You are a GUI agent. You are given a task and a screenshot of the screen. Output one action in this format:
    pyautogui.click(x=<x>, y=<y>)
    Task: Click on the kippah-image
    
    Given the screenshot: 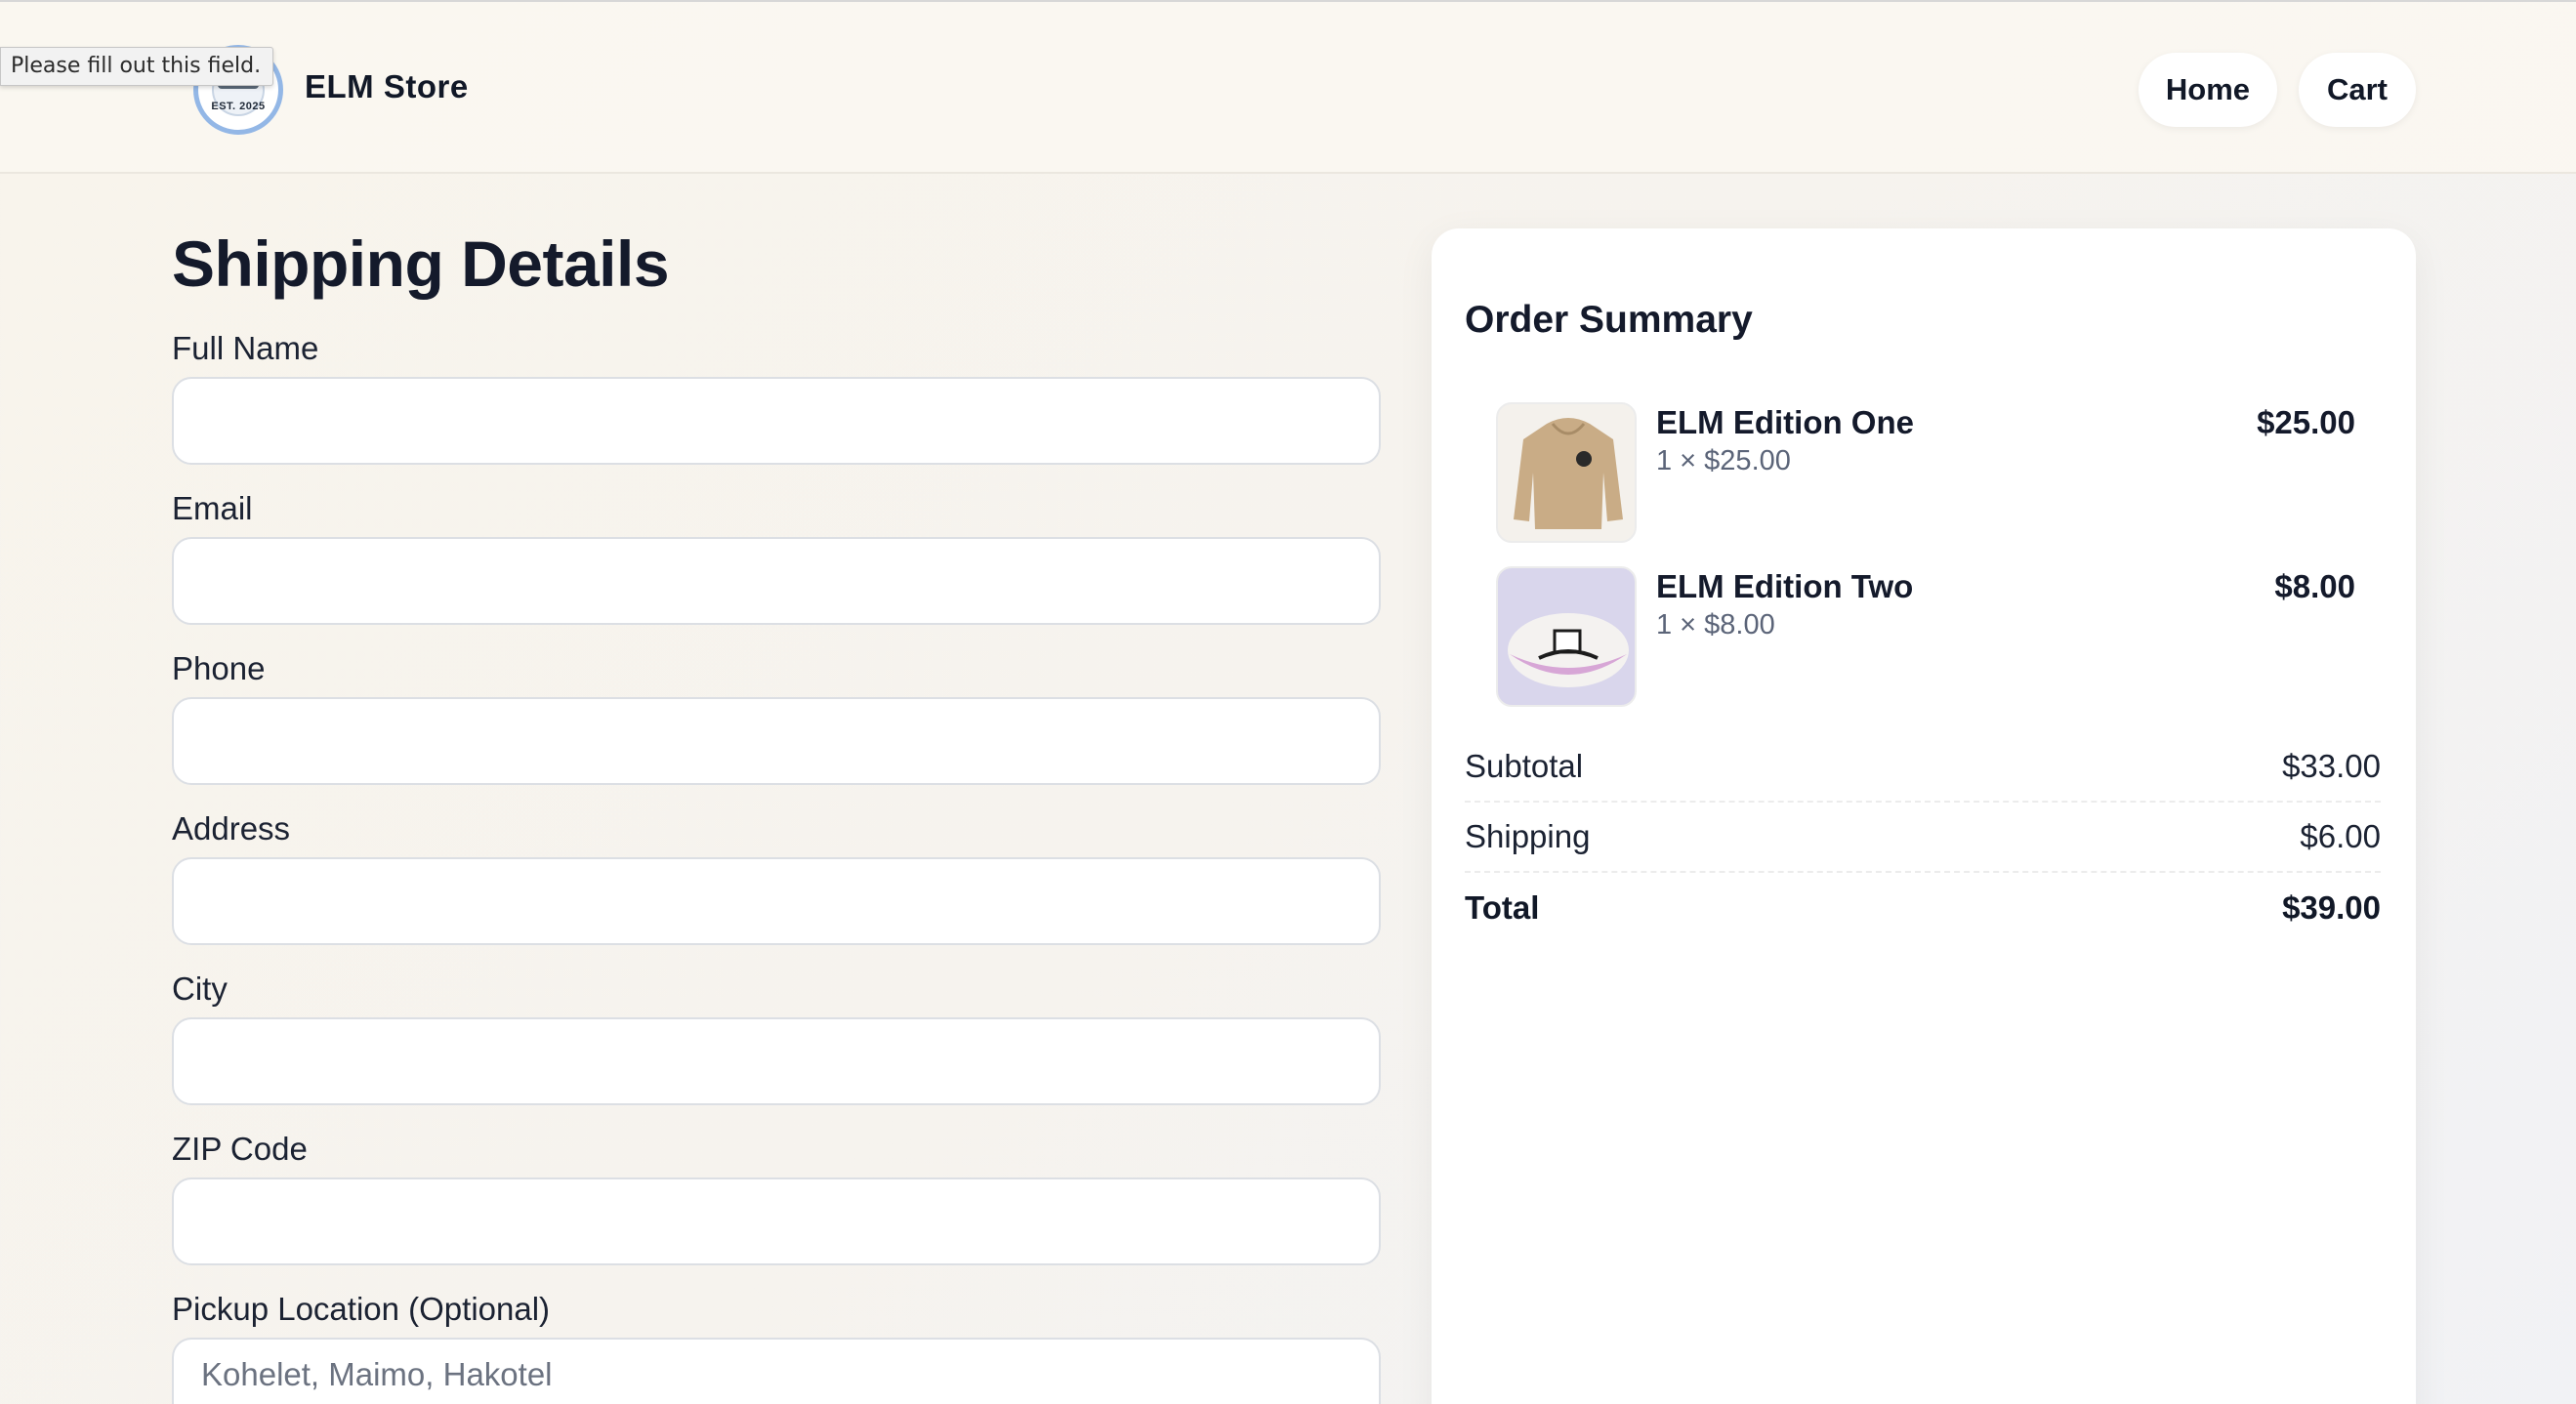 What is the action you would take?
    pyautogui.click(x=1566, y=636)
    